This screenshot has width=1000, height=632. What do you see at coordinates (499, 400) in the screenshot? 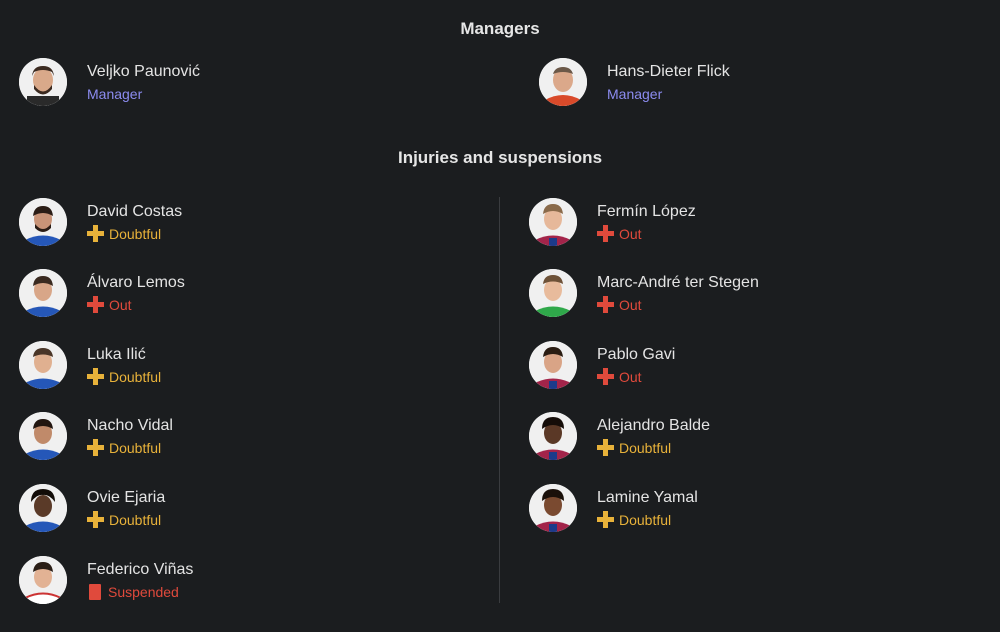
I see `column-divider` at bounding box center [499, 400].